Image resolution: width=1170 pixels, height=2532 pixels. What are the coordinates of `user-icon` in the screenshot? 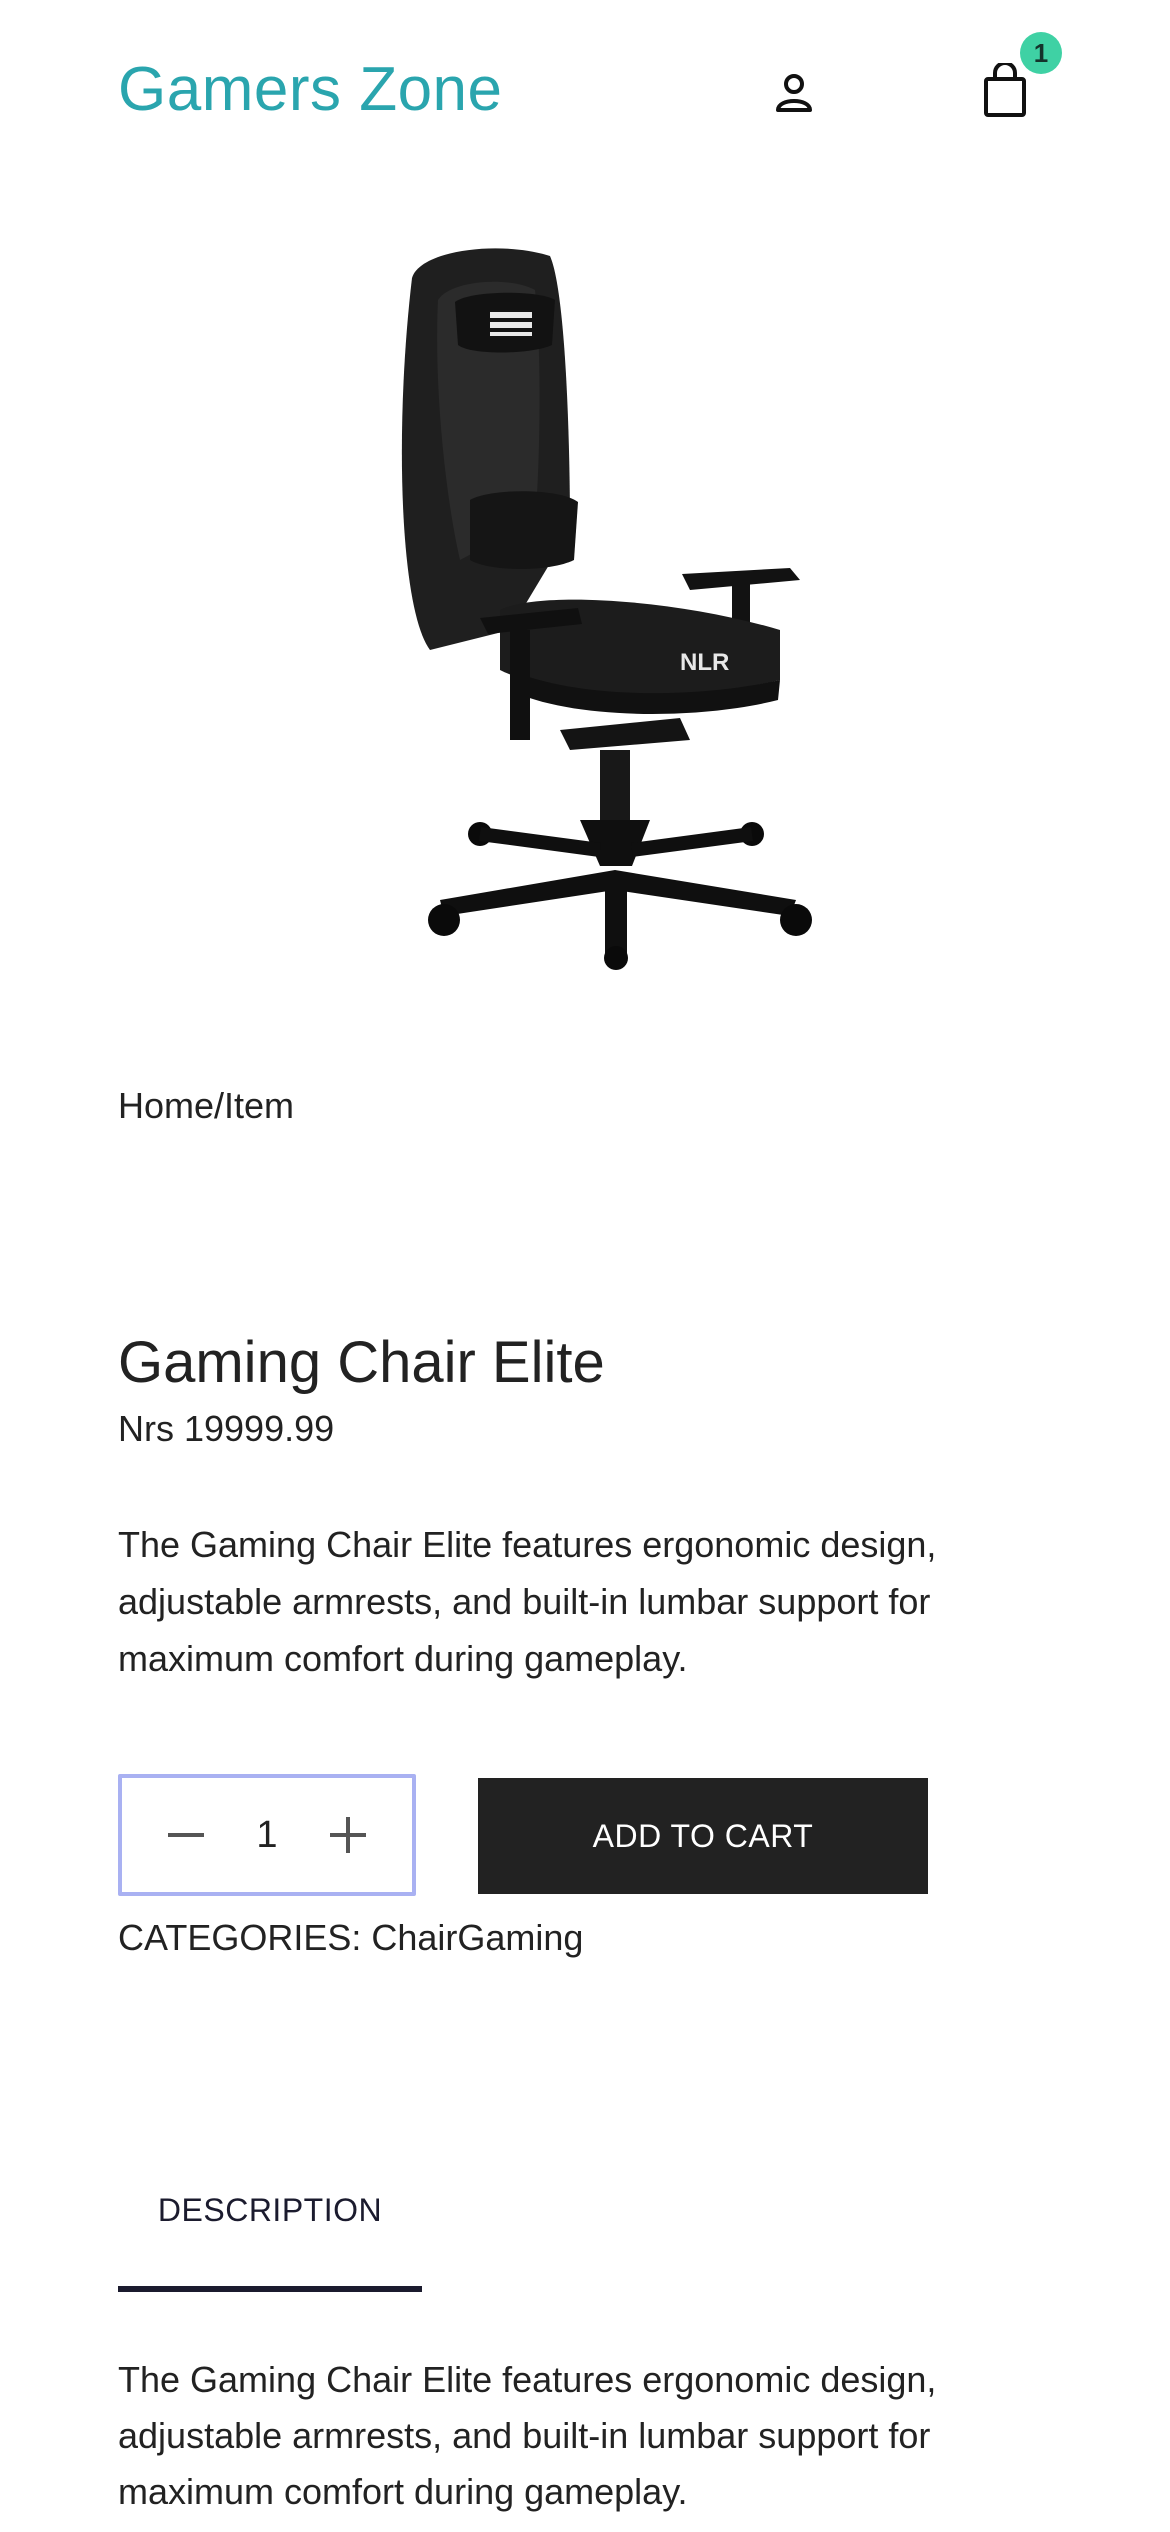 It's located at (794, 93).